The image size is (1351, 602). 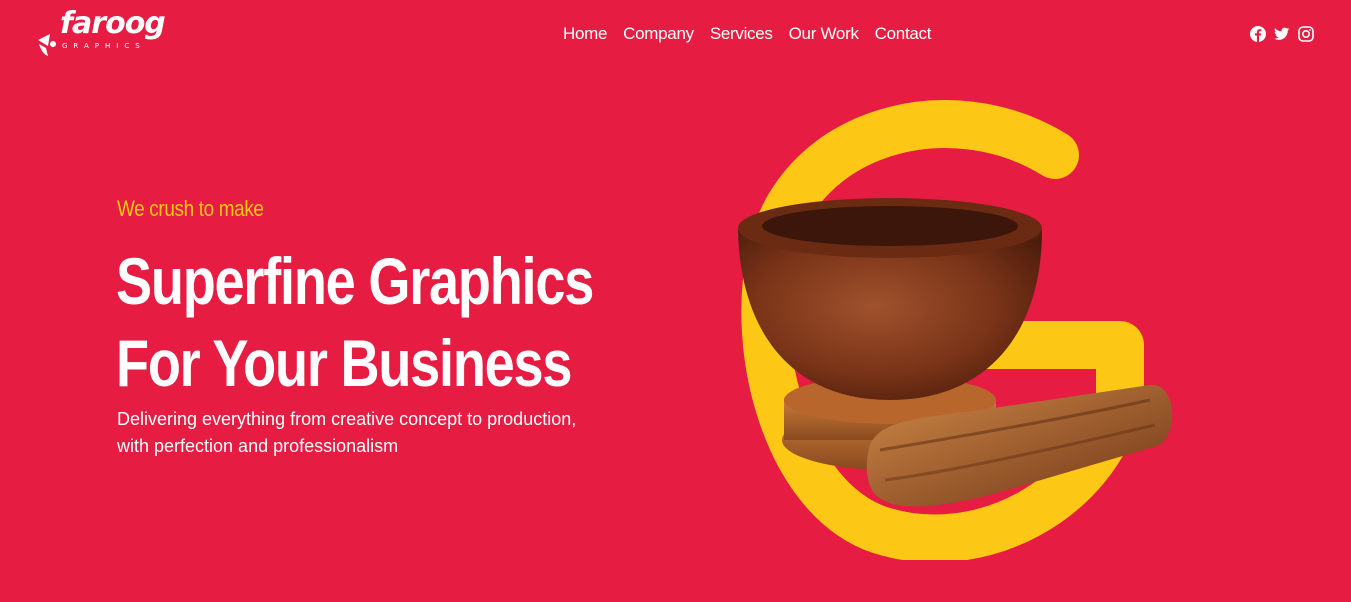 I want to click on facebook-icon, so click(x=1258, y=34).